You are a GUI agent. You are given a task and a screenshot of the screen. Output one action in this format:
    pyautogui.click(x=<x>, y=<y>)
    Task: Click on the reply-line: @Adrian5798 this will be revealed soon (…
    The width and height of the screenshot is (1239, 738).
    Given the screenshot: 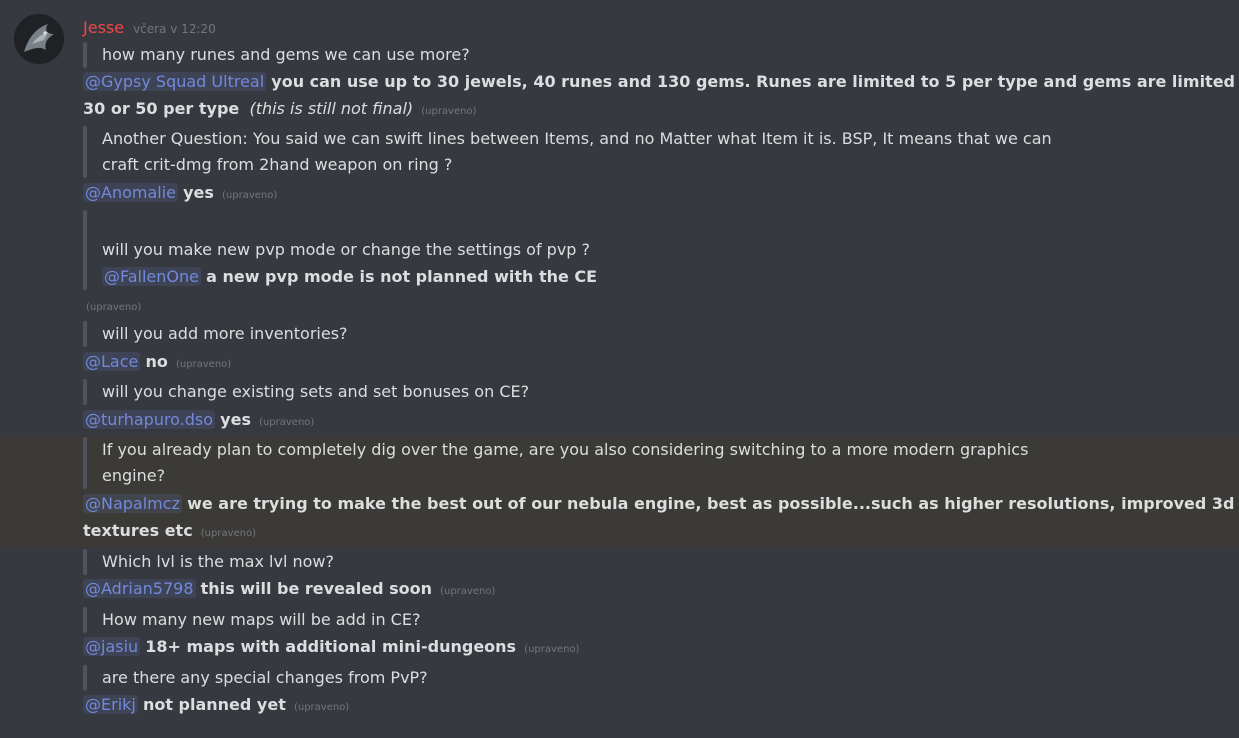 What is the action you would take?
    pyautogui.click(x=631, y=590)
    